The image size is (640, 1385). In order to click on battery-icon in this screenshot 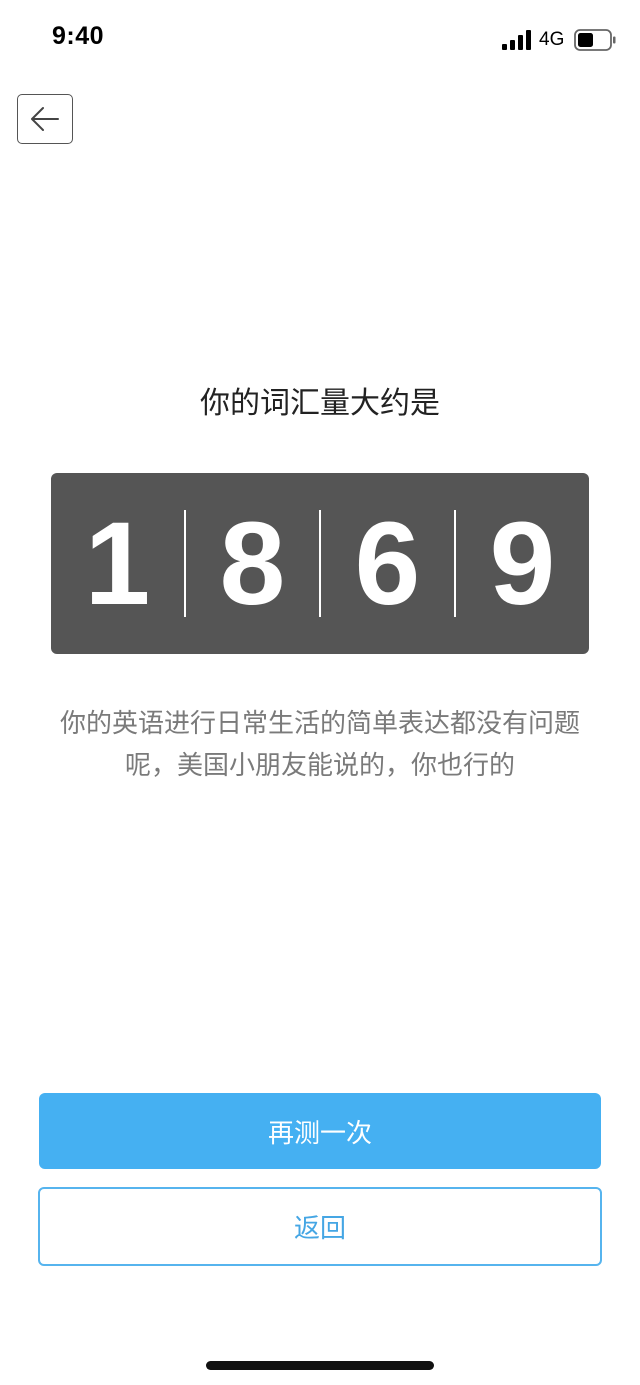, I will do `click(595, 40)`.